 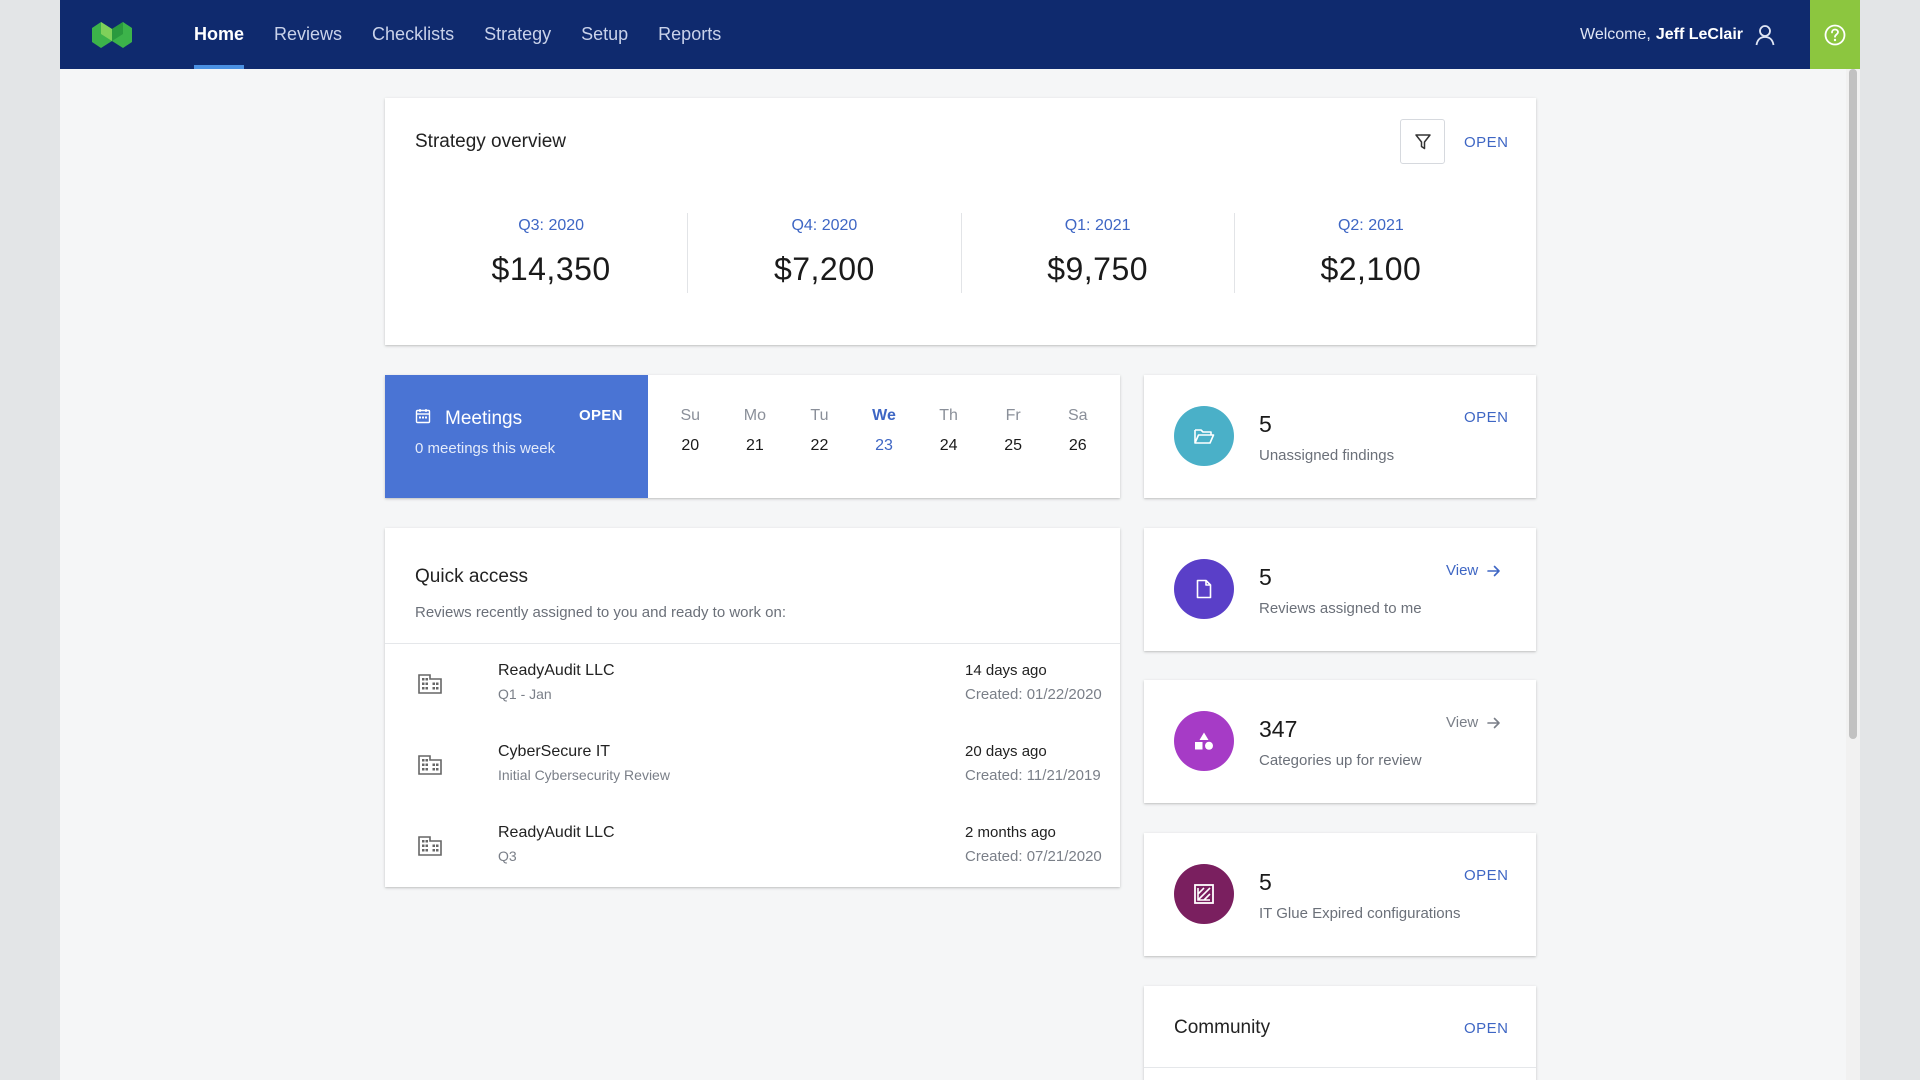 What do you see at coordinates (1006, 670) in the screenshot?
I see `item-age: 14 days ago` at bounding box center [1006, 670].